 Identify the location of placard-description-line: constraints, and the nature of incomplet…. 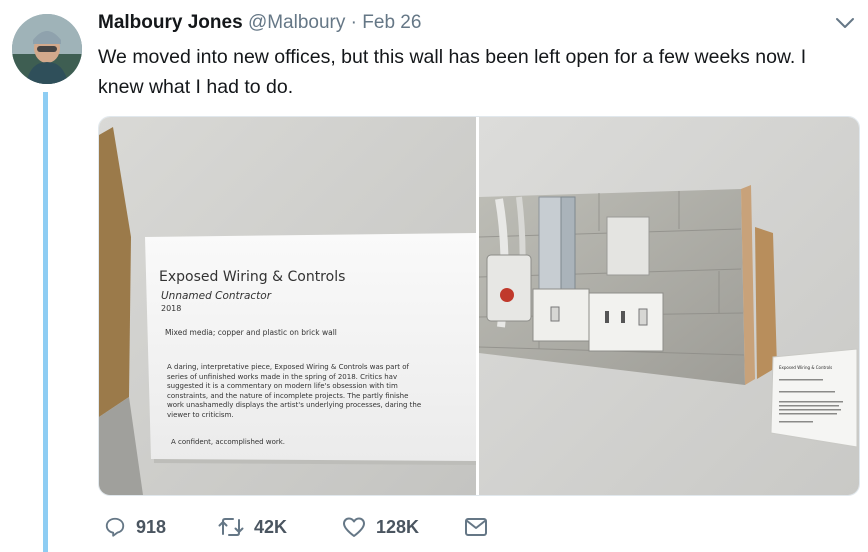
(288, 395).